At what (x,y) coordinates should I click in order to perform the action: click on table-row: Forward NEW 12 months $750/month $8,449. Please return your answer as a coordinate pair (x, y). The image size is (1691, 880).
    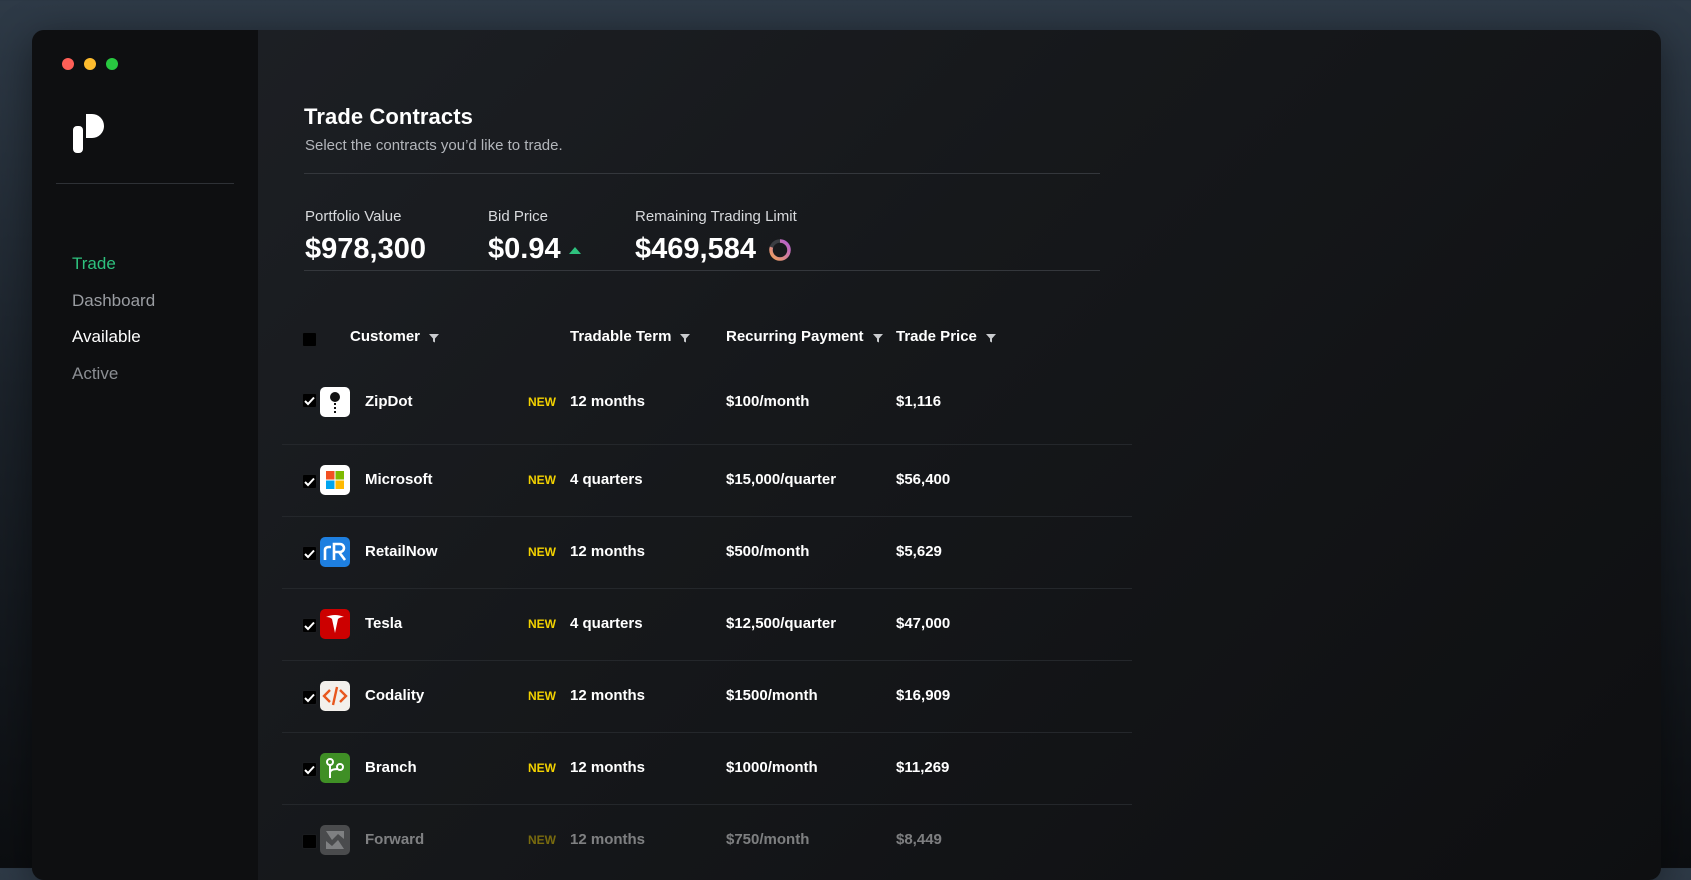
    Looking at the image, I should click on (707, 840).